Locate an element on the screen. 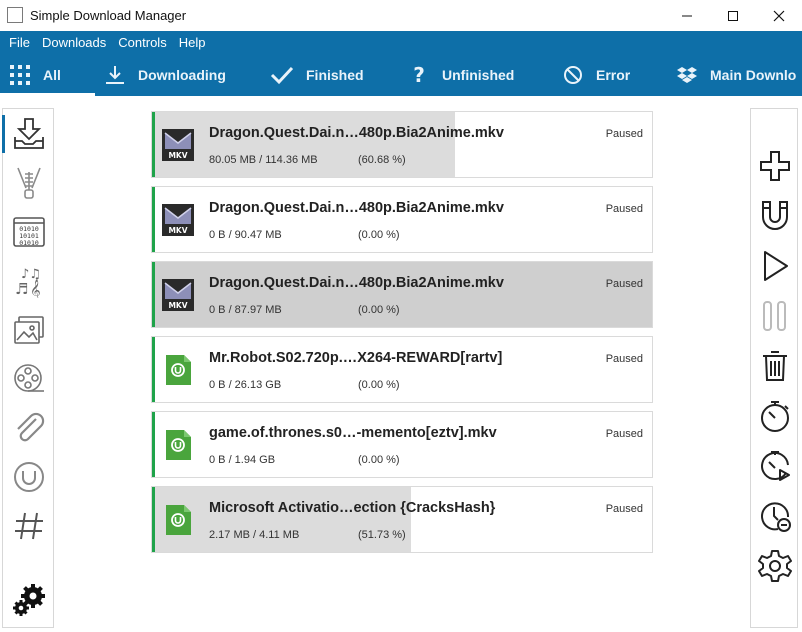 The image size is (802, 632). clock-minus-icon is located at coordinates (776, 517).